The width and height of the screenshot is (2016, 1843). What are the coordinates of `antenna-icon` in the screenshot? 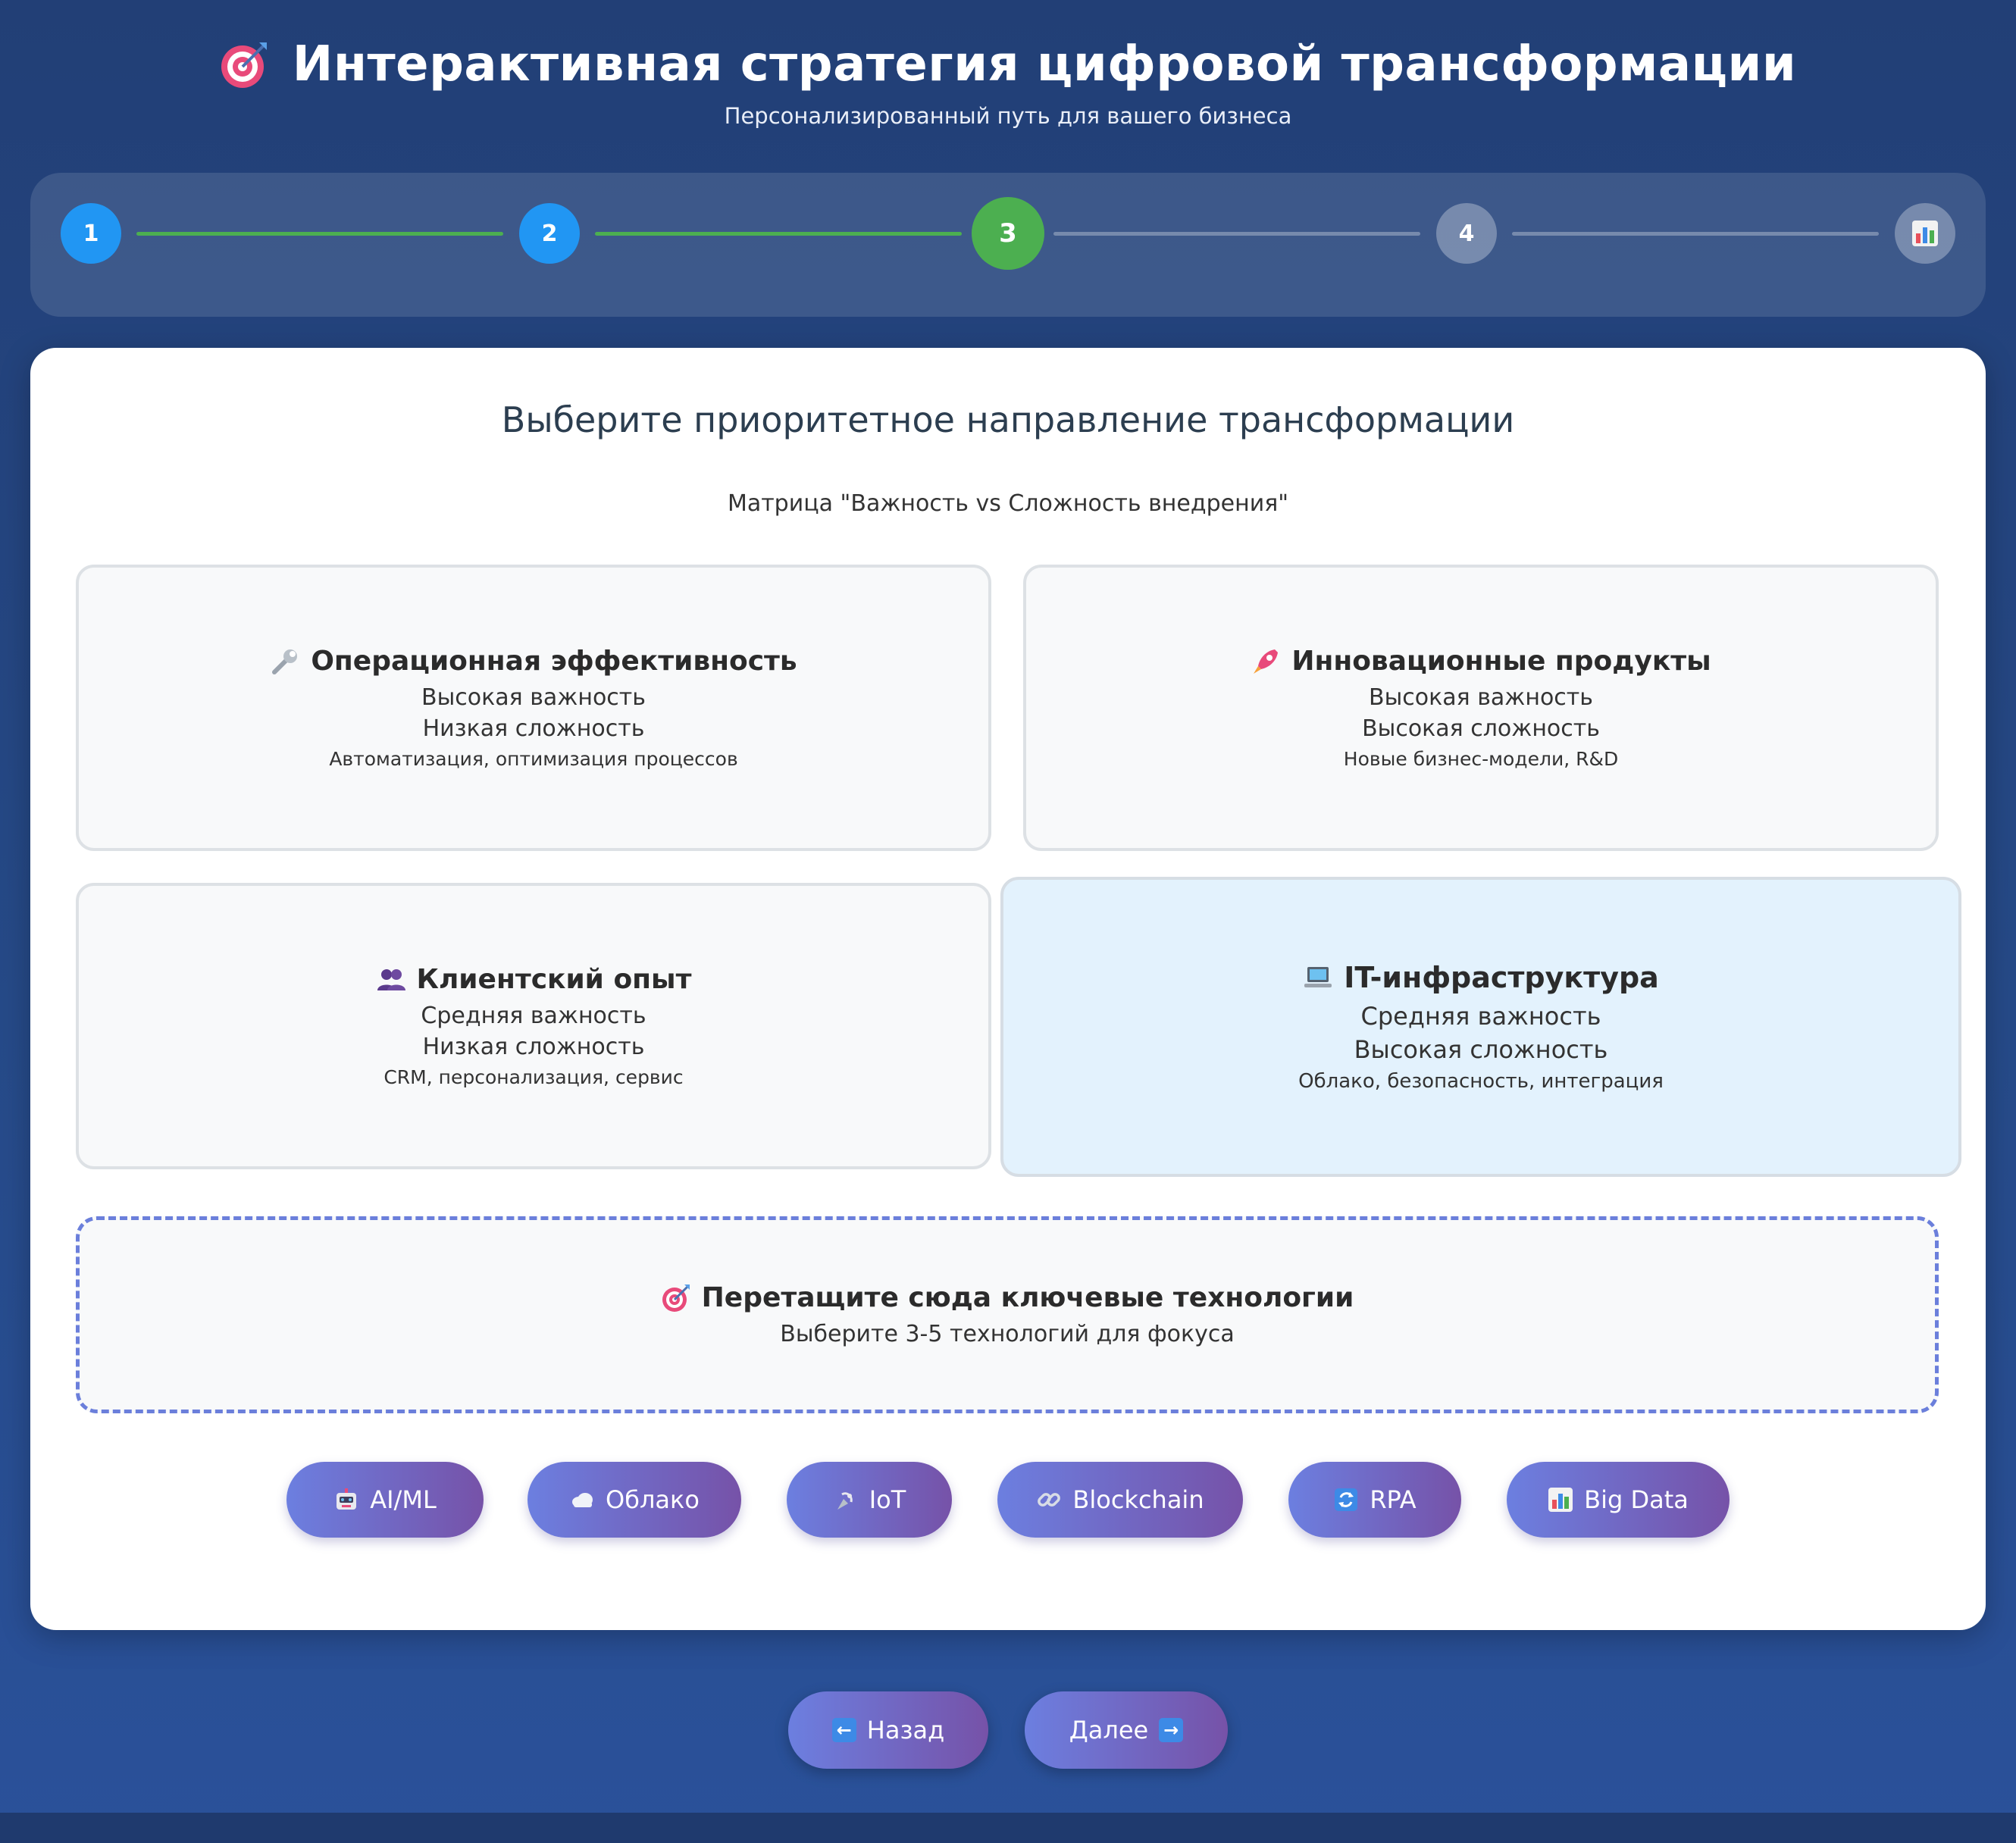 It's located at (845, 1501).